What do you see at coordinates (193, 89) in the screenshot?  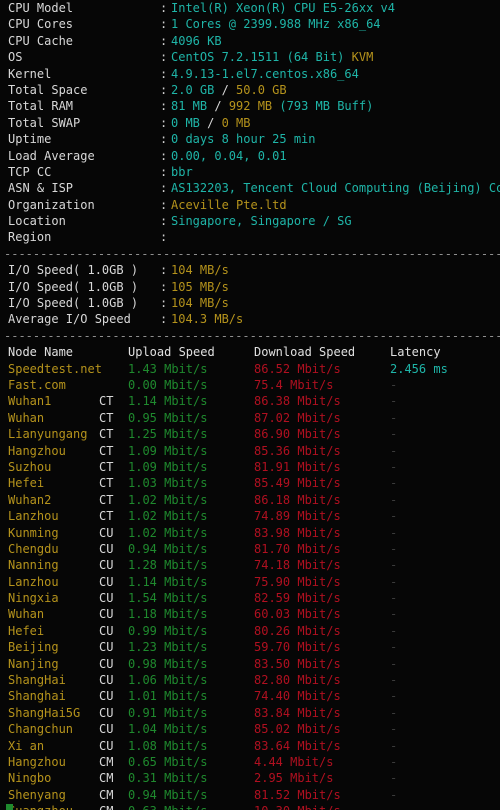 I see `info-value-text: 2.0 GB` at bounding box center [193, 89].